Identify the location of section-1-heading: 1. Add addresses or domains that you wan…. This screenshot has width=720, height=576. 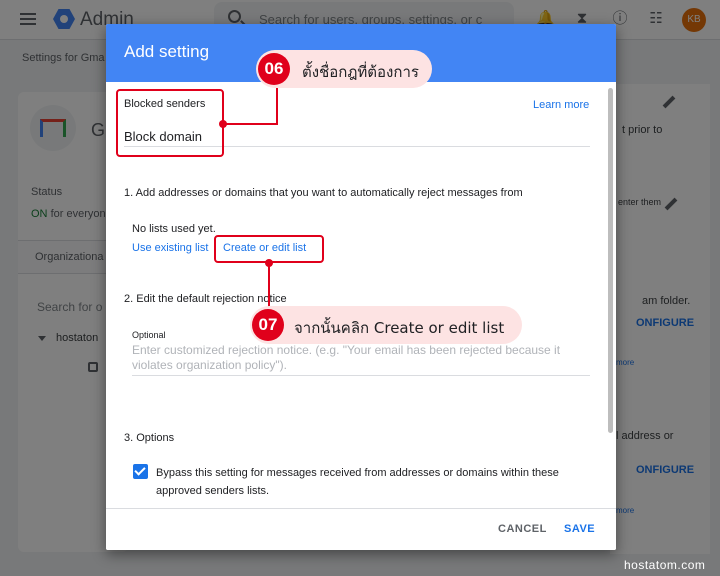
(323, 193).